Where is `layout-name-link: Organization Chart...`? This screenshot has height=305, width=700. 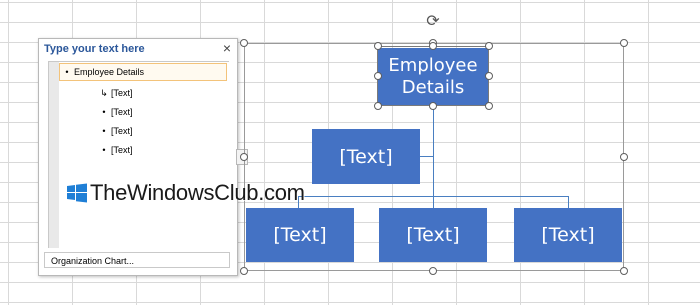
layout-name-link: Organization Chart... is located at coordinates (137, 260).